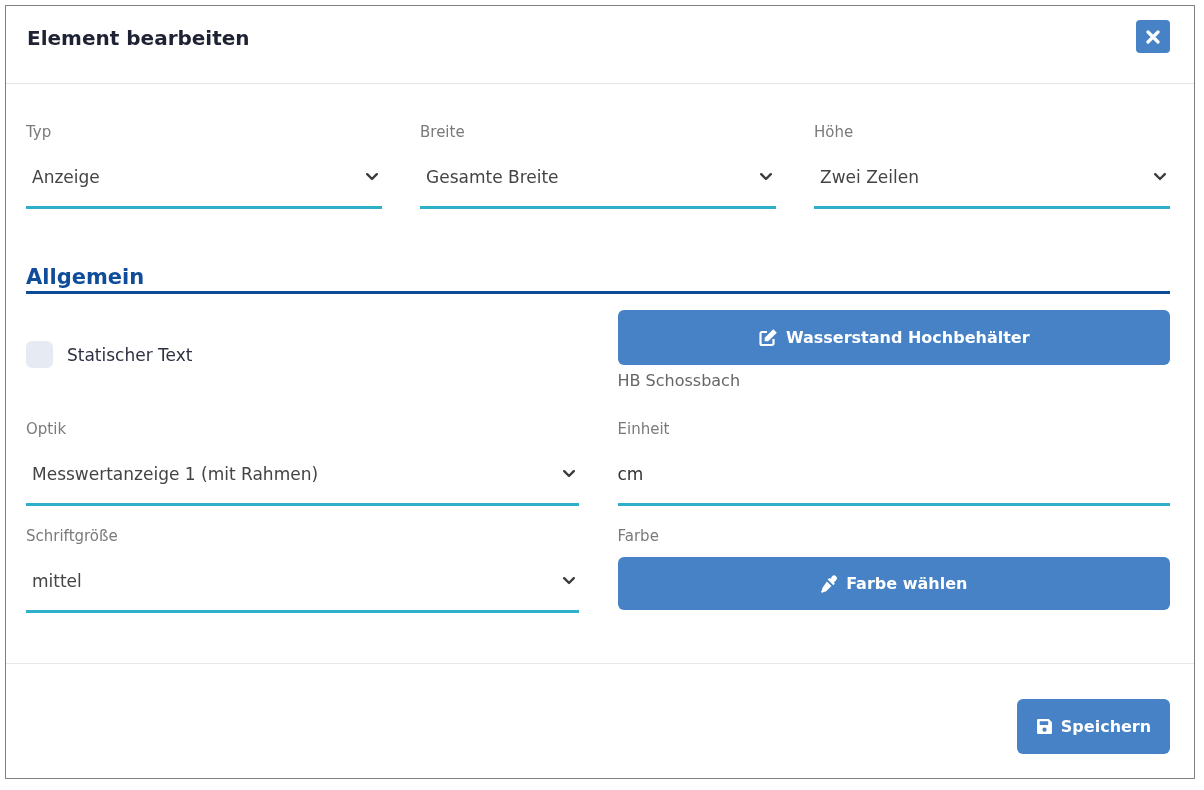 Image resolution: width=1204 pixels, height=790 pixels. What do you see at coordinates (893, 475) in the screenshot?
I see `input-field: cm` at bounding box center [893, 475].